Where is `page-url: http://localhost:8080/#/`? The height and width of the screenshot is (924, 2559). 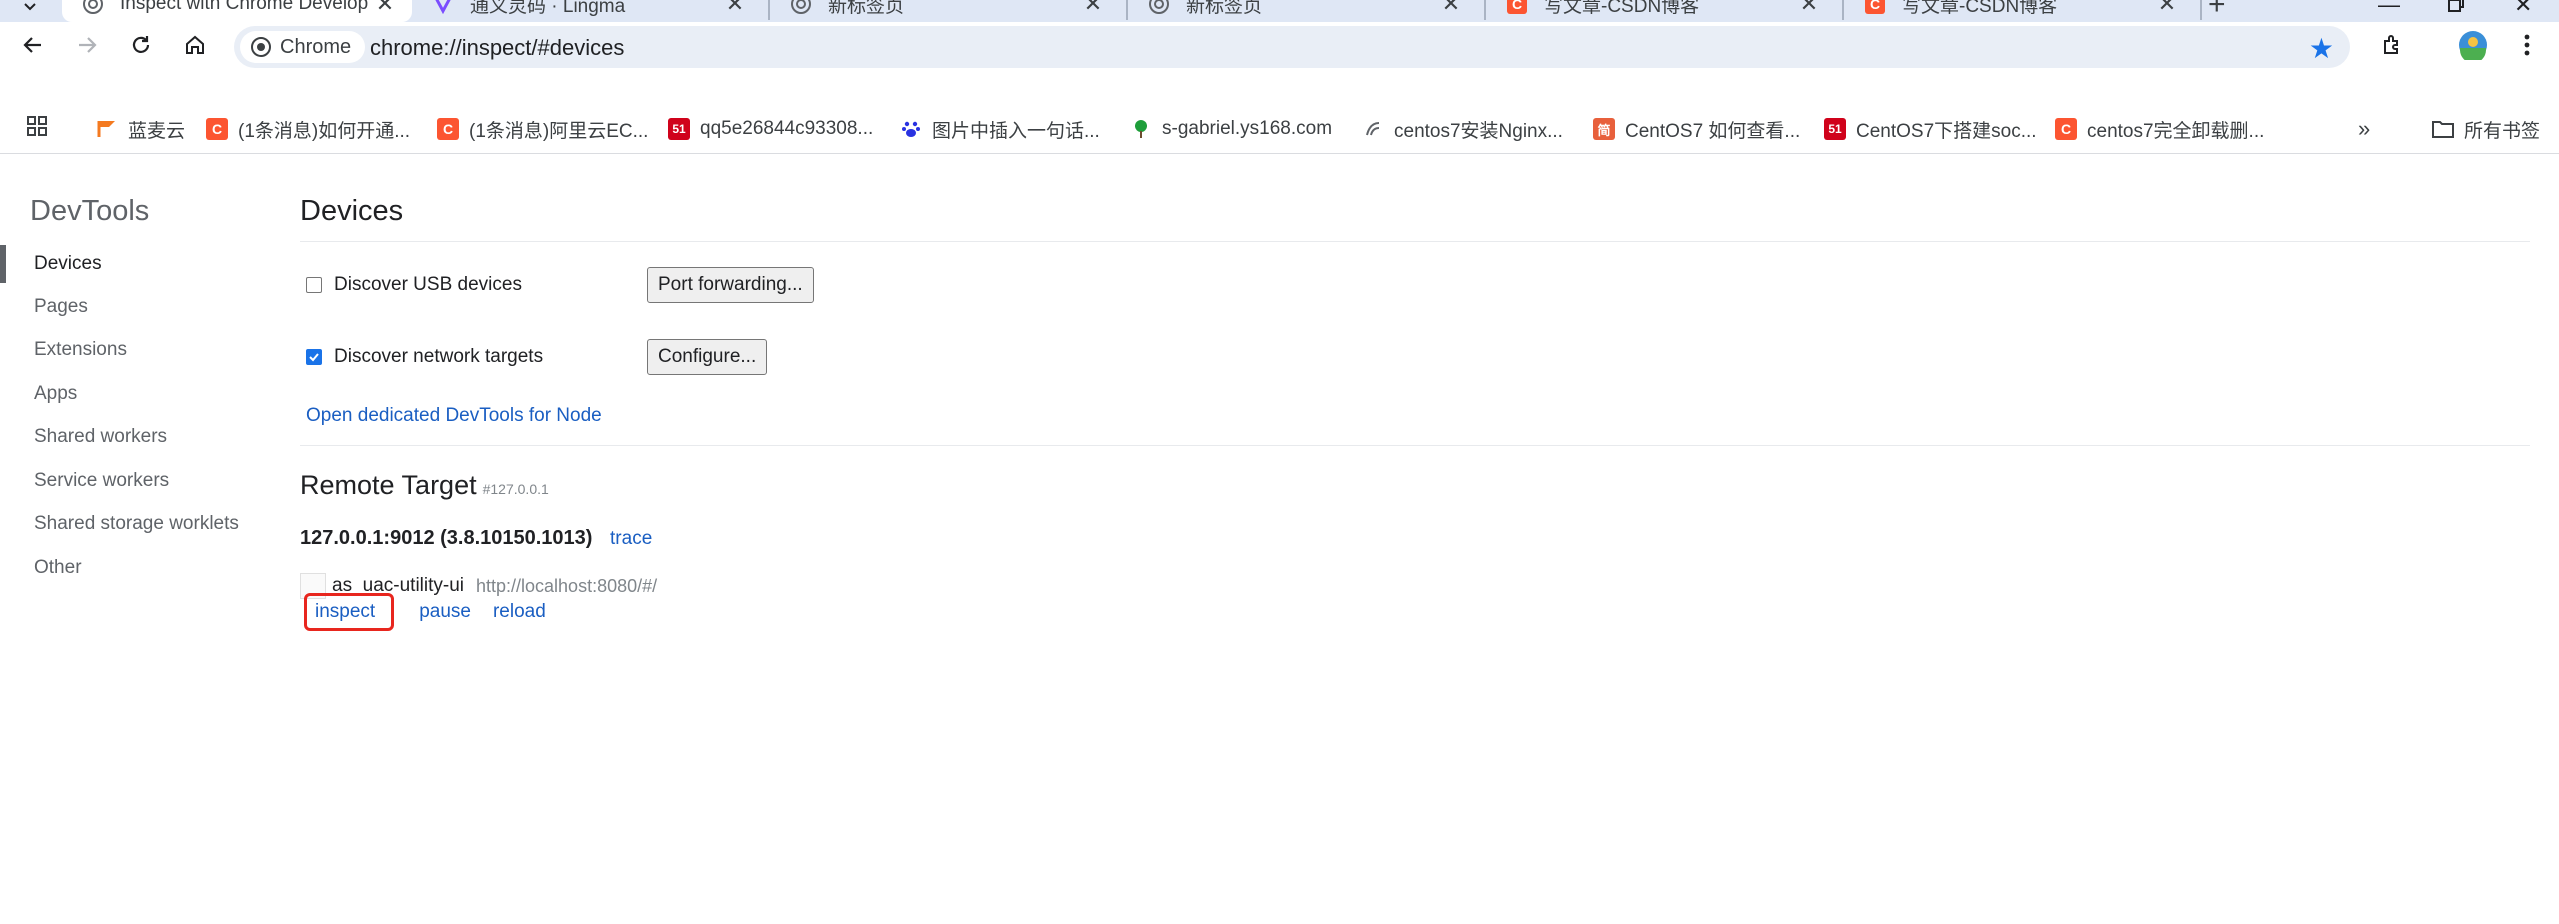 page-url: http://localhost:8080/#/ is located at coordinates (567, 585).